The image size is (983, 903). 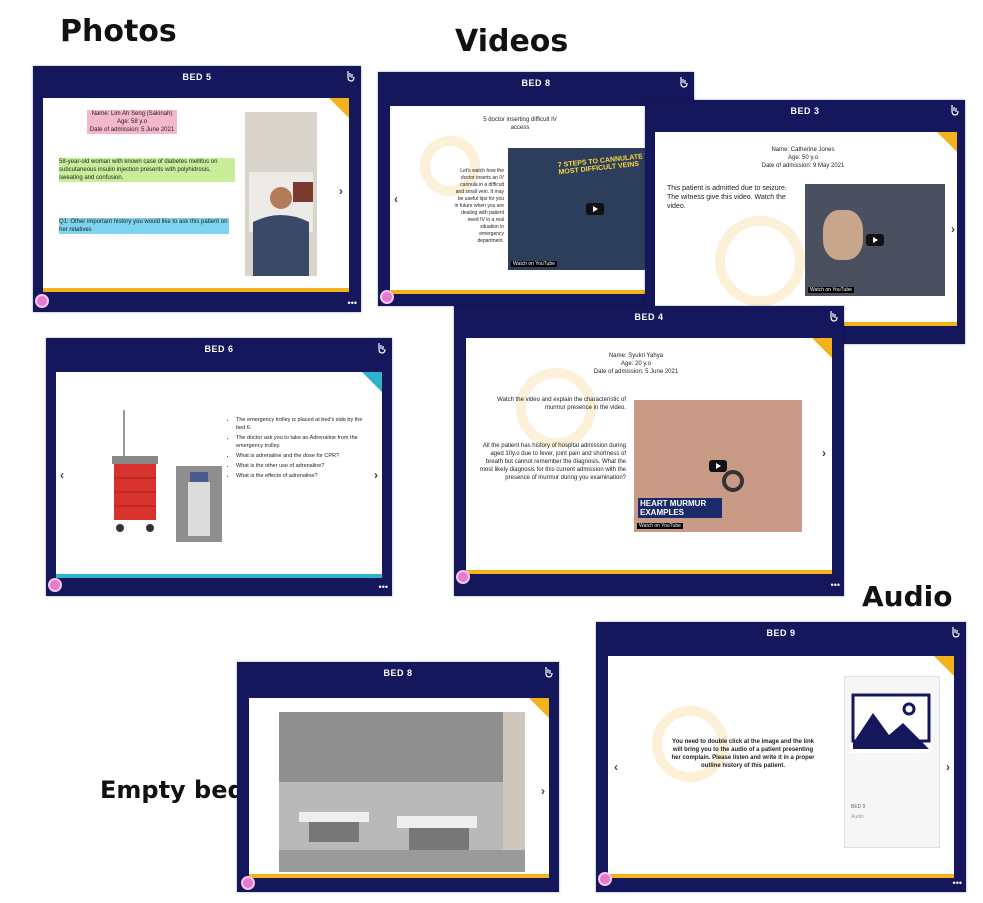 I want to click on image-caption-title: BED 9, so click(x=858, y=807).